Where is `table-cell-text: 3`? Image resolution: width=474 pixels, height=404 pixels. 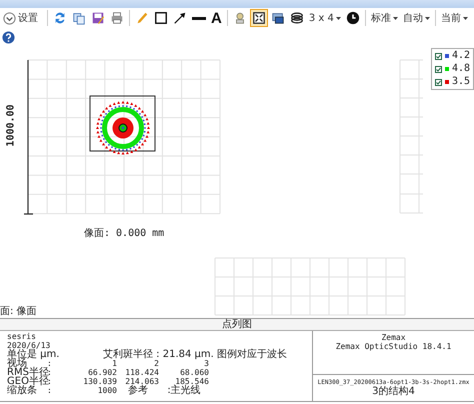 table-cell-text: 3 is located at coordinates (206, 363).